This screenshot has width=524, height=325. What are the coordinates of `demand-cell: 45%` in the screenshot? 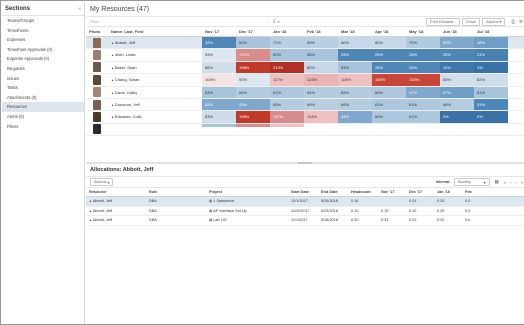 It's located at (219, 104).